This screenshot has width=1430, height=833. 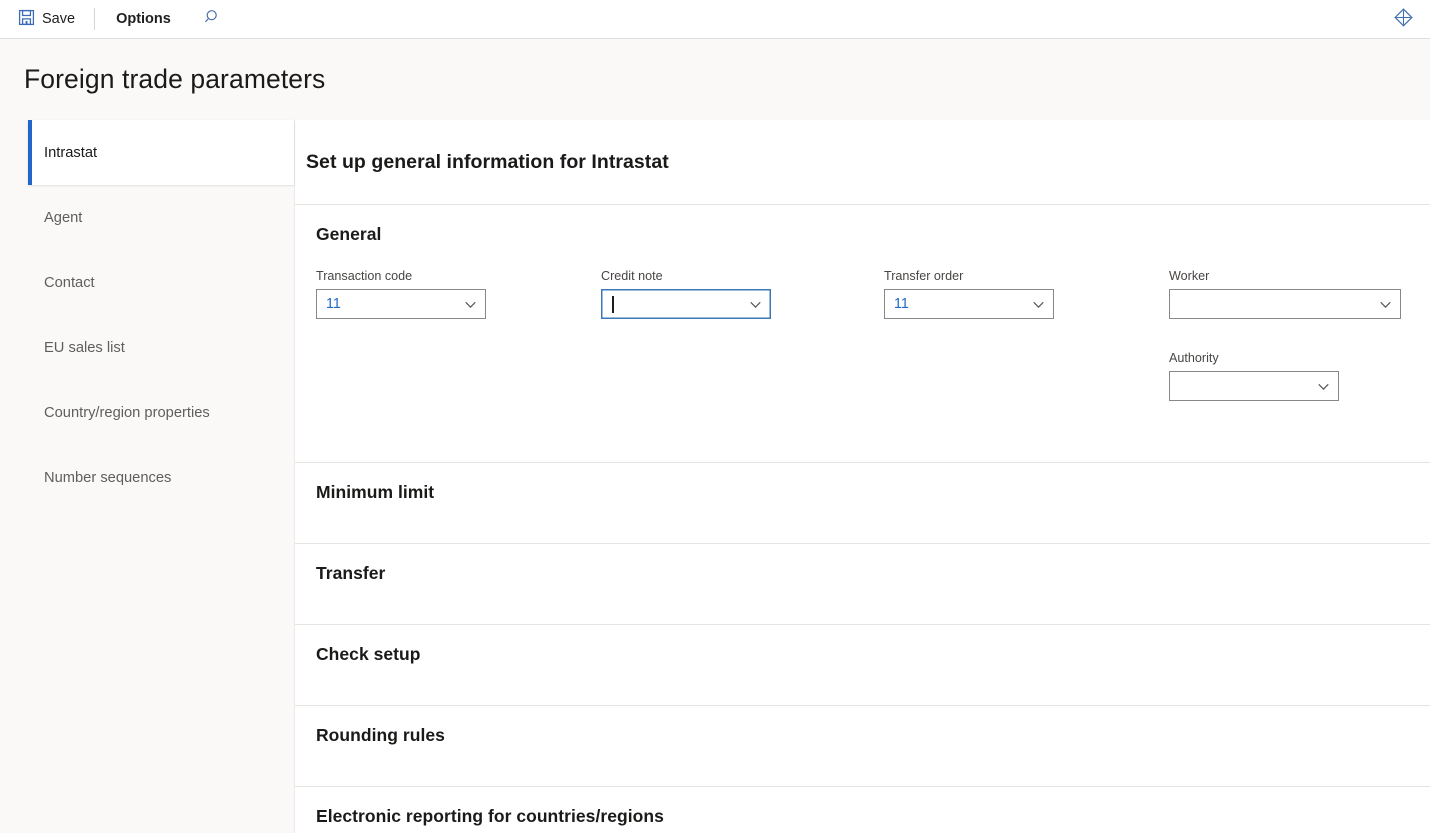 I want to click on section-rounding-rules-header: Rounding rules, so click(x=868, y=735).